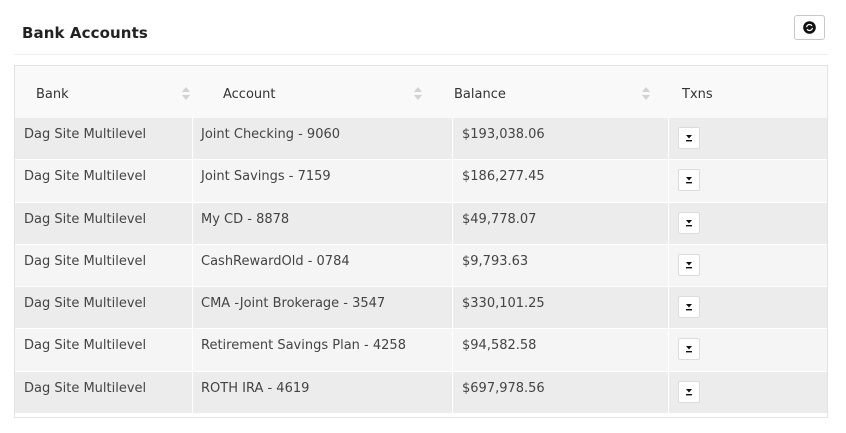  I want to click on balance-cell: $49,778.07, so click(560, 223).